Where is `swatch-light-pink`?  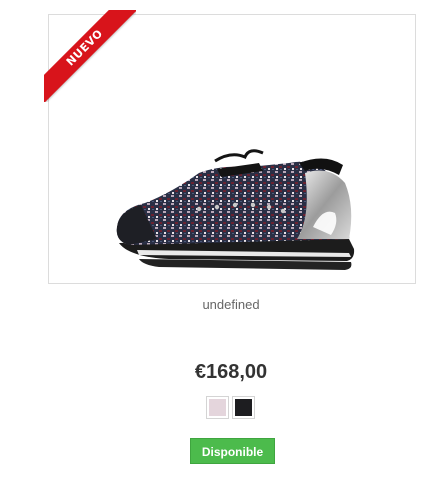 swatch-light-pink is located at coordinates (217, 407).